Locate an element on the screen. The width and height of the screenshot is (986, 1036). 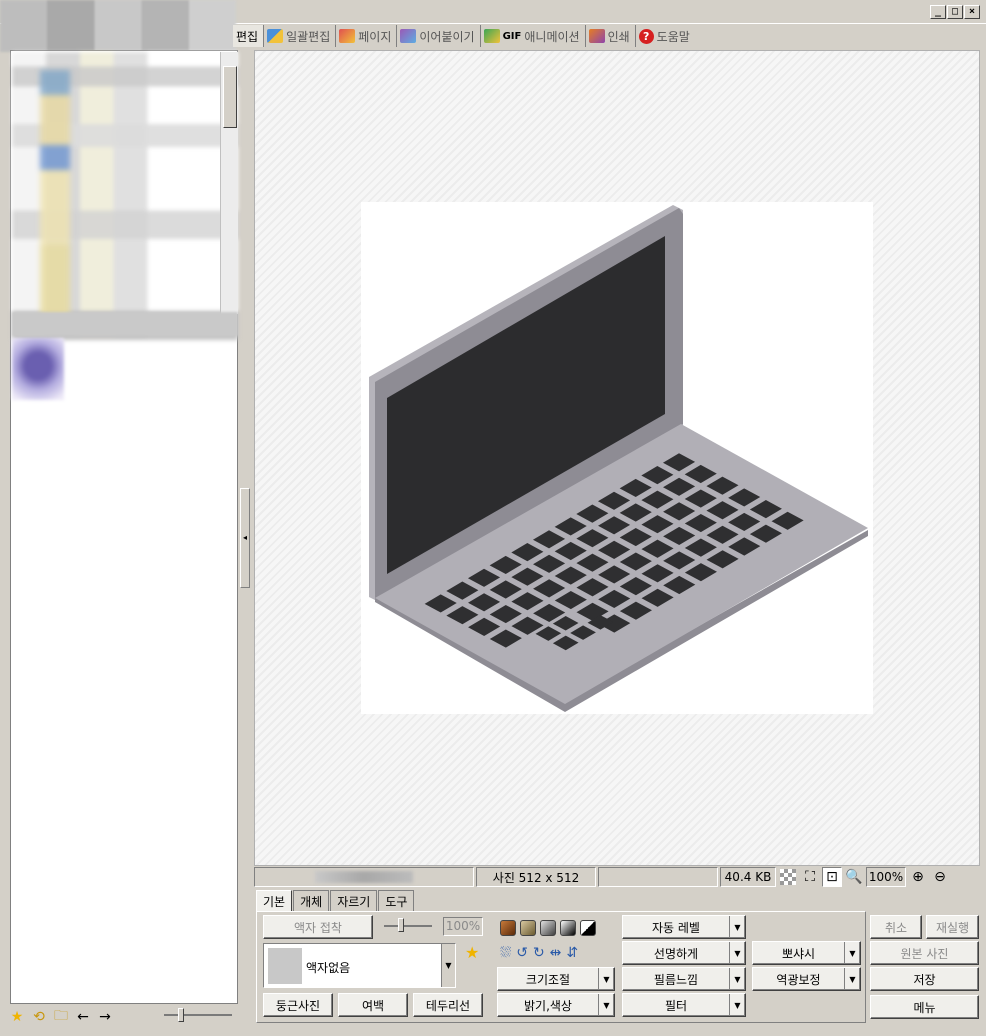
flip-horizontal-icon: ⇹ is located at coordinates (556, 953).